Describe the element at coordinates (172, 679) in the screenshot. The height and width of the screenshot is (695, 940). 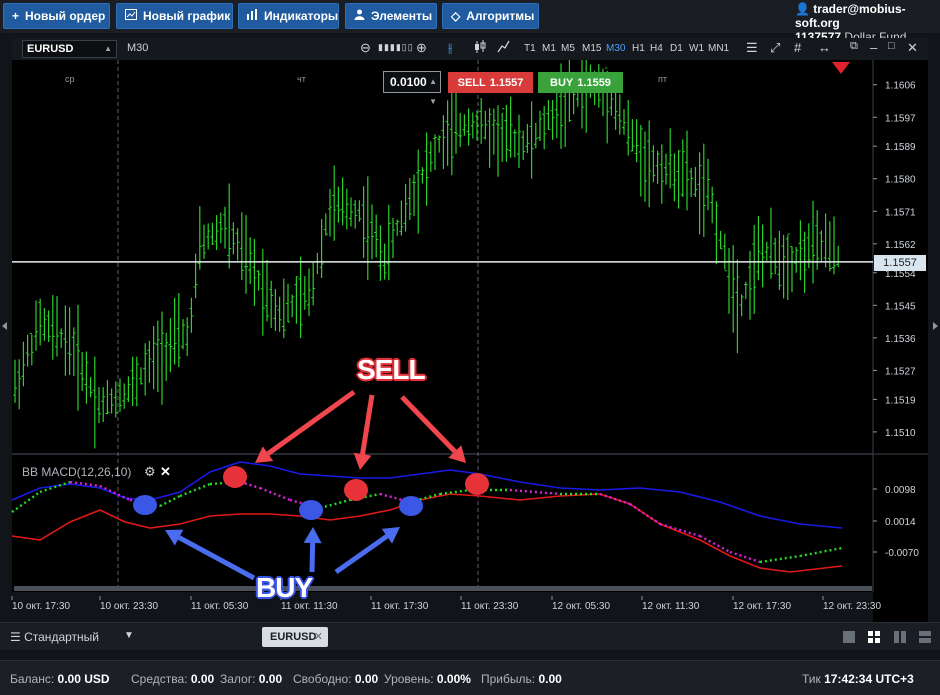
I see `status-funds: Средства: 0.00` at that location.